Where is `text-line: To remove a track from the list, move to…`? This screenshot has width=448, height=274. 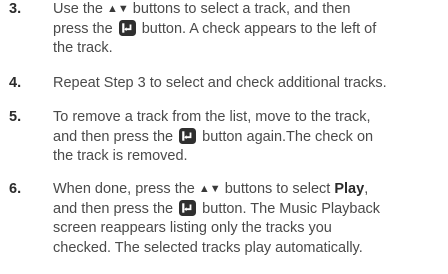
text-line: To remove a track from the list, move to… is located at coordinates (212, 117).